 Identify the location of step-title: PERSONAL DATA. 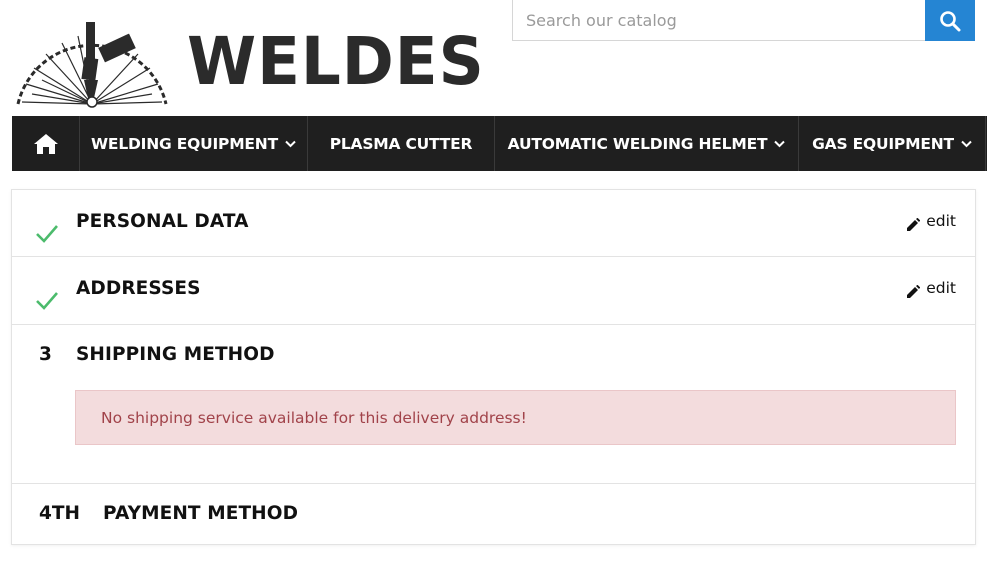
(162, 221).